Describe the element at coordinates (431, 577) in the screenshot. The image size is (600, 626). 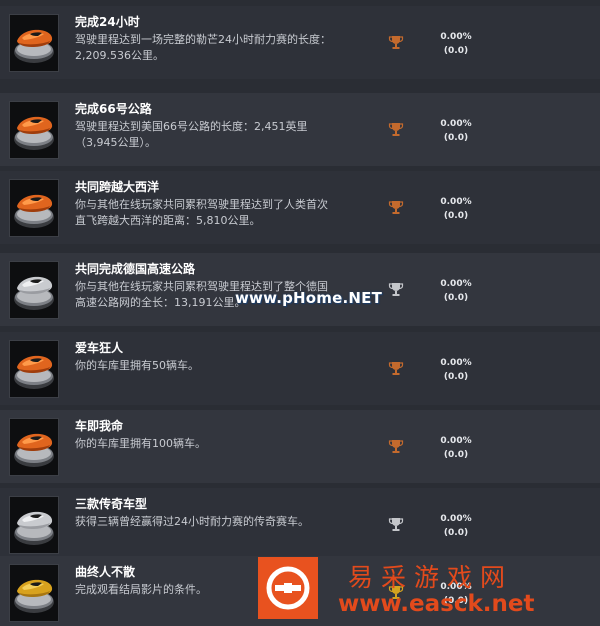
I see `watermark-site-name: 易采游戏网` at that location.